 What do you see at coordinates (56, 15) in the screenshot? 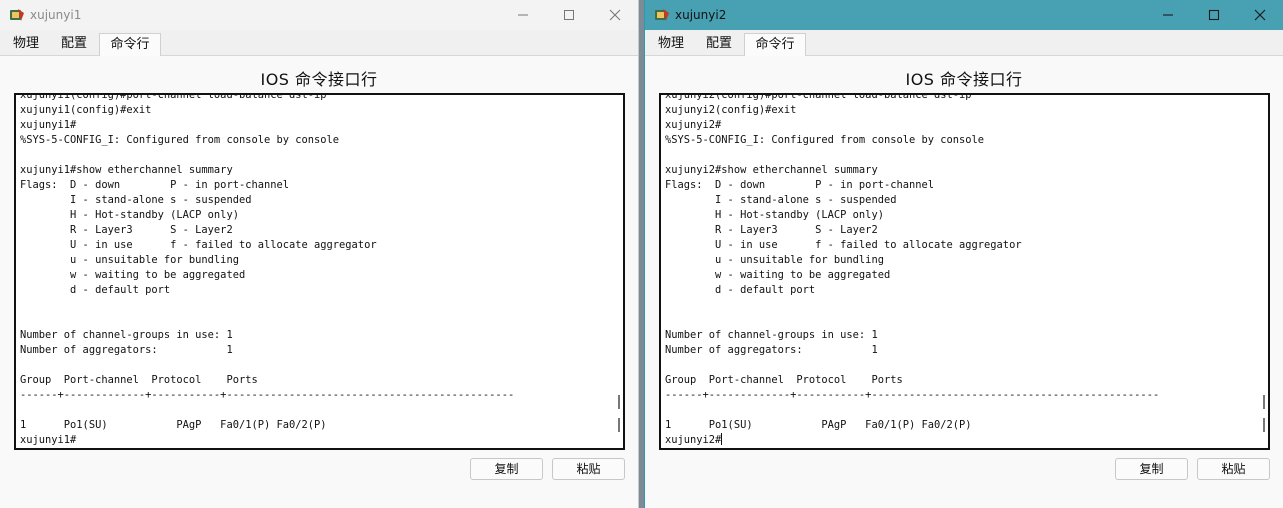
I see `window-title: xujunyi1` at bounding box center [56, 15].